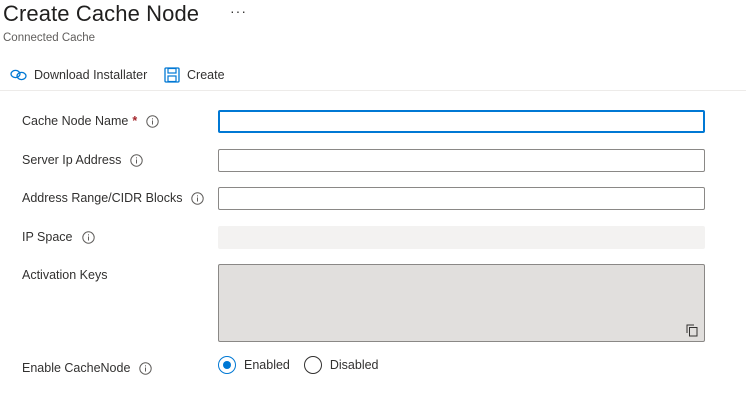 The width and height of the screenshot is (746, 394). Describe the element at coordinates (76, 368) in the screenshot. I see `enable-cachenode-text: Enable CacheNode` at that location.